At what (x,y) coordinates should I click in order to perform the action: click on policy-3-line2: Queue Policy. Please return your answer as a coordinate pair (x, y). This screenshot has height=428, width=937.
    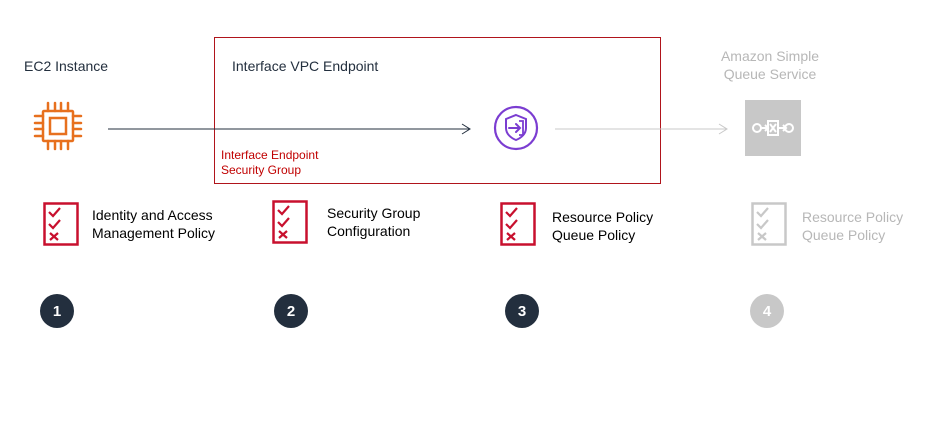
    Looking at the image, I should click on (594, 235).